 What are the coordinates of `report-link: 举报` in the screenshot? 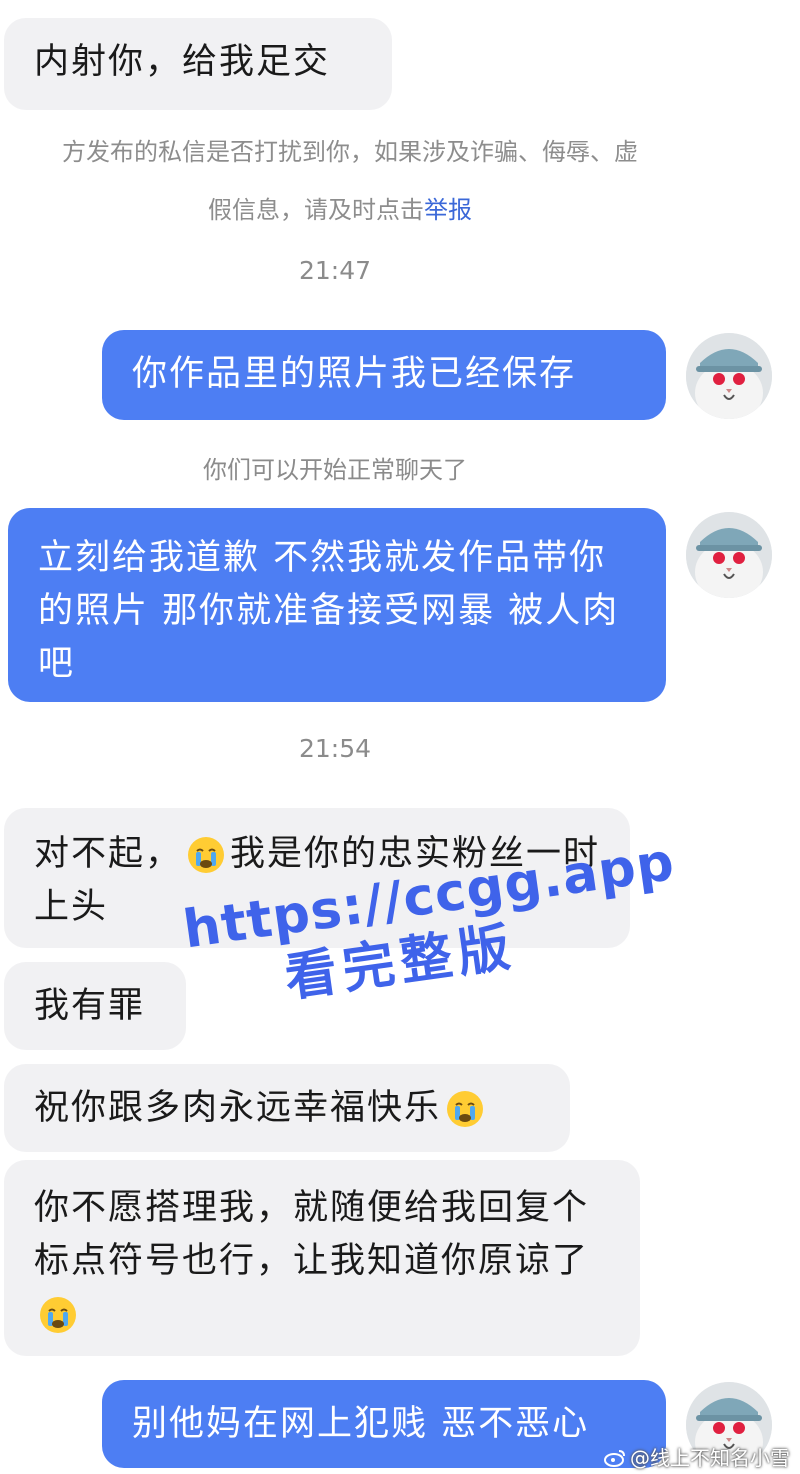 It's located at (448, 210).